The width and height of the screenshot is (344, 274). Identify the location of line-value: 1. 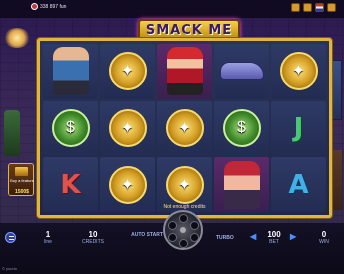
(48, 234).